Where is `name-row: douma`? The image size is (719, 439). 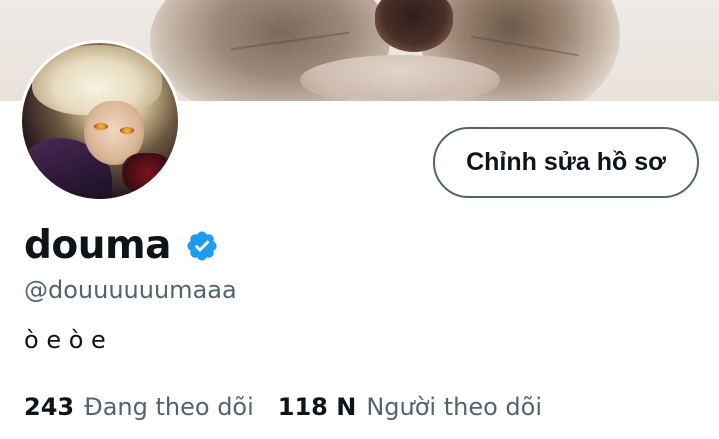
name-row: douma is located at coordinates (121, 245).